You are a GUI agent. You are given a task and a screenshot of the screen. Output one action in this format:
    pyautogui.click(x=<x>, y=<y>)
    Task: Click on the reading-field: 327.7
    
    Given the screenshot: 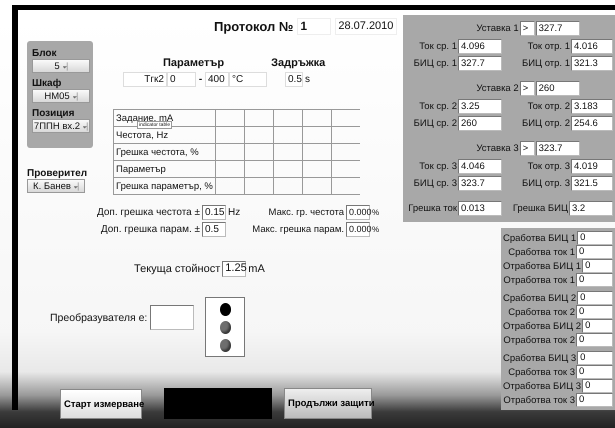 What is the action you would take?
    pyautogui.click(x=480, y=63)
    